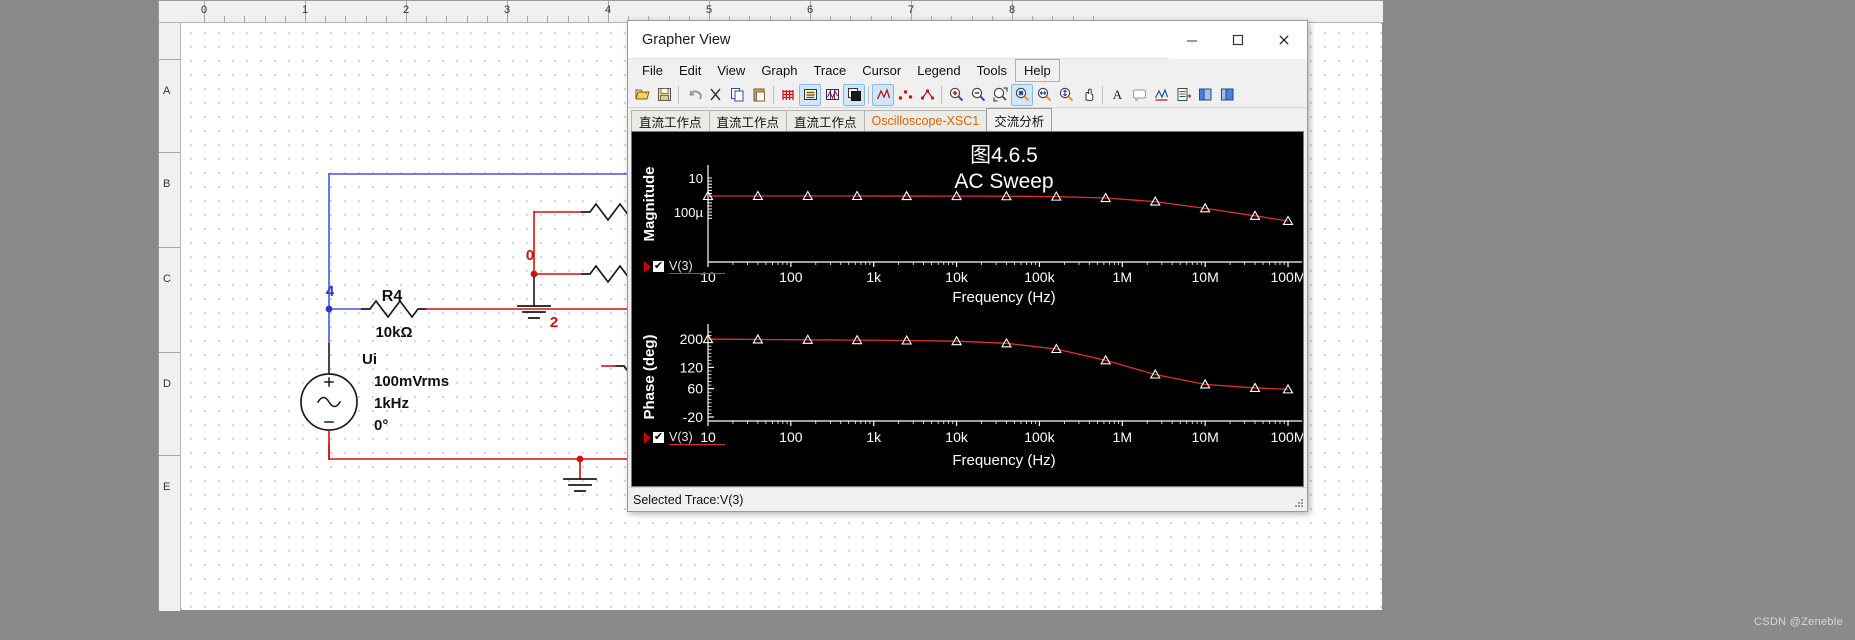  What do you see at coordinates (791, 437) in the screenshot?
I see `phase-xtick-label: 100` at bounding box center [791, 437].